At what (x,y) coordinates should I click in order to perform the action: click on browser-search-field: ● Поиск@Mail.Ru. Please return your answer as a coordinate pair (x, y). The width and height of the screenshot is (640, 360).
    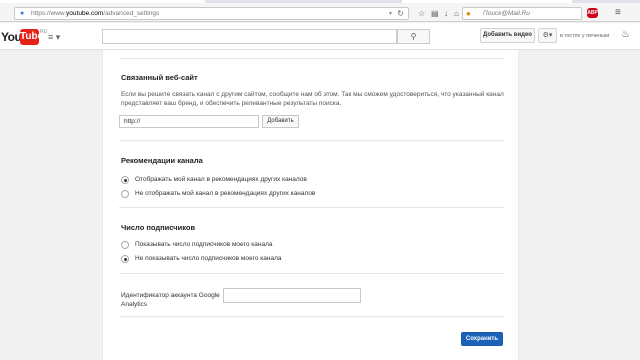
    Looking at the image, I should click on (522, 13).